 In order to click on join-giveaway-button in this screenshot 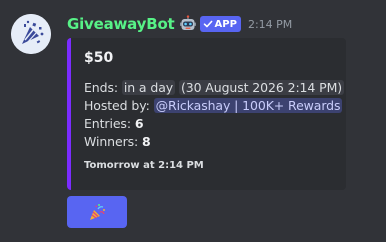, I will do `click(97, 212)`.